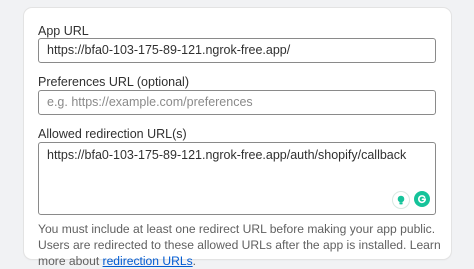 Image resolution: width=474 pixels, height=269 pixels. I want to click on help-suffix: ., so click(194, 261).